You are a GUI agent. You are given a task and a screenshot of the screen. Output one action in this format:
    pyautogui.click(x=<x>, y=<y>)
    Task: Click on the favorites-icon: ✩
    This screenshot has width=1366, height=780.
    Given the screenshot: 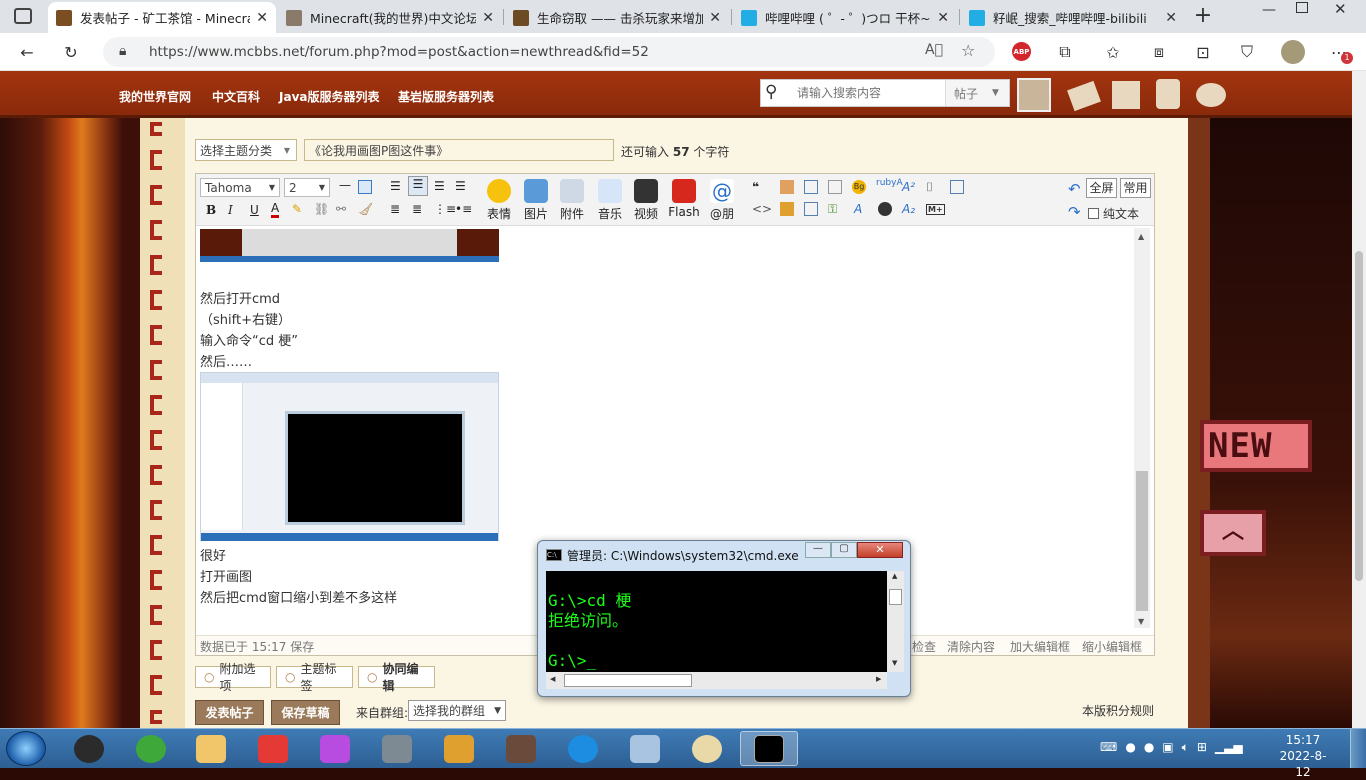 What is the action you would take?
    pyautogui.click(x=1113, y=52)
    